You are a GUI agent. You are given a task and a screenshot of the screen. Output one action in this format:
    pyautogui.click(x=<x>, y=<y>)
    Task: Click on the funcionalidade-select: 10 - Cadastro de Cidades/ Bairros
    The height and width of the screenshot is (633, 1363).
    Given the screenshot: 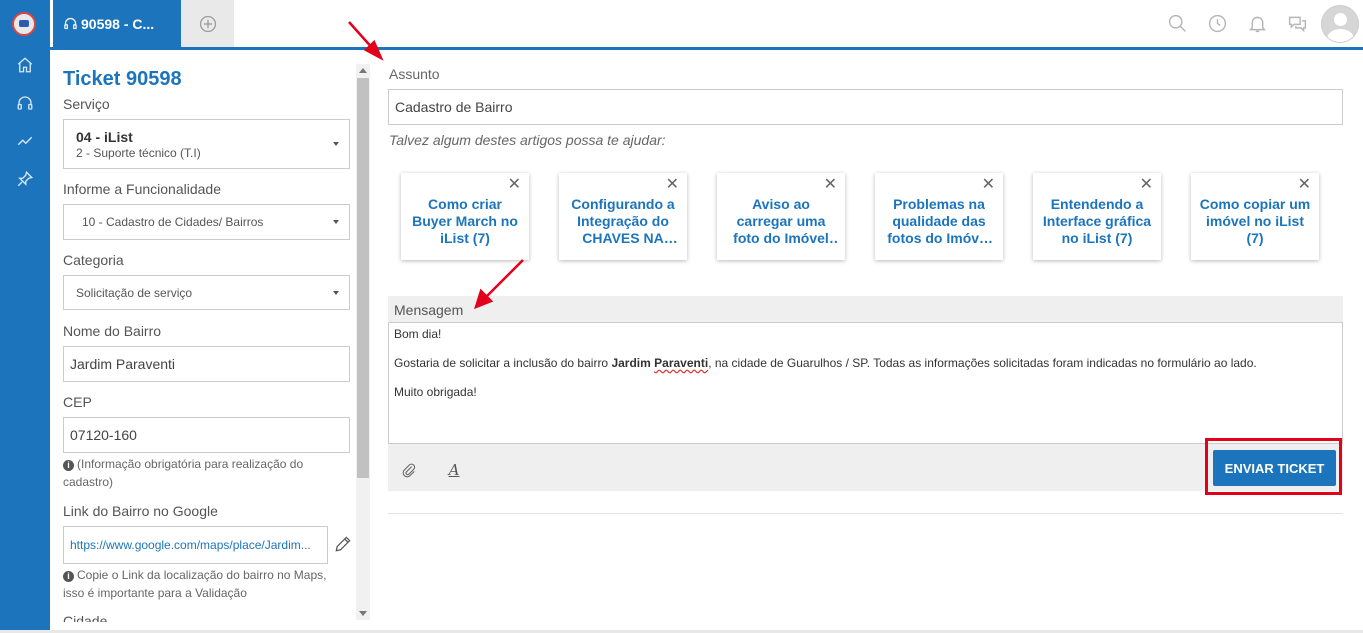 What is the action you would take?
    pyautogui.click(x=206, y=222)
    